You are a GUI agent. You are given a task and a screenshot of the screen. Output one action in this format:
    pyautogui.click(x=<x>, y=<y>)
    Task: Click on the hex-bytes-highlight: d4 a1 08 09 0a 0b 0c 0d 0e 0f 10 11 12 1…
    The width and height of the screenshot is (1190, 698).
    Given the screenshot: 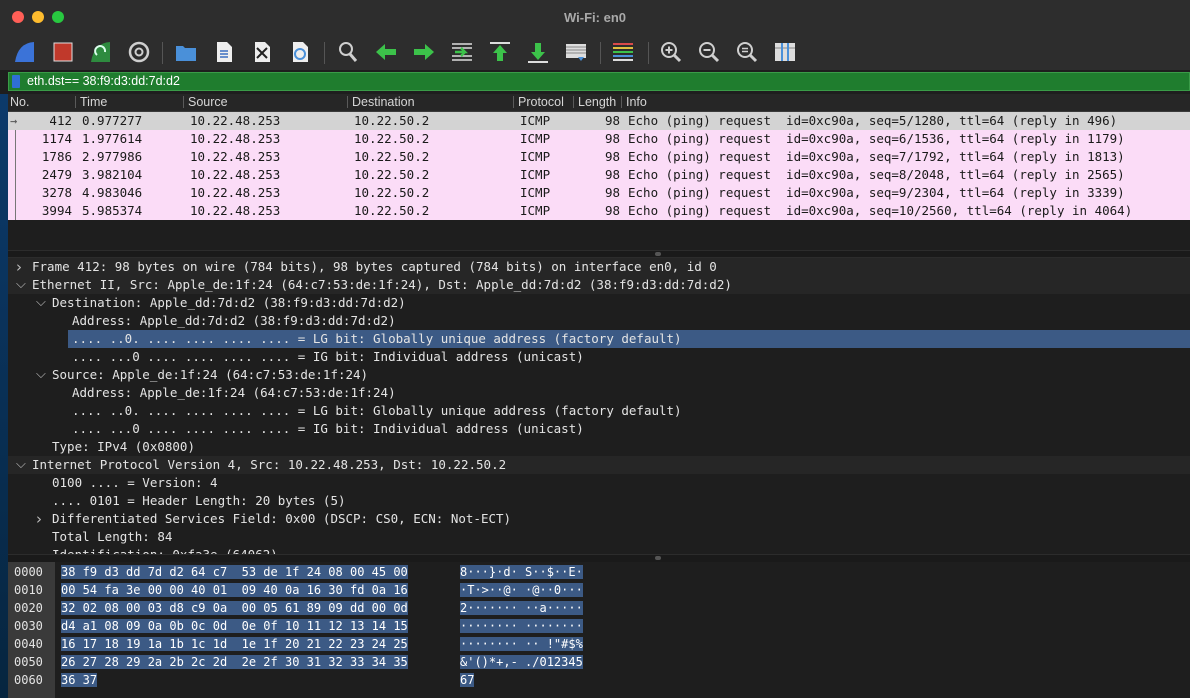 What is the action you would take?
    pyautogui.click(x=234, y=626)
    